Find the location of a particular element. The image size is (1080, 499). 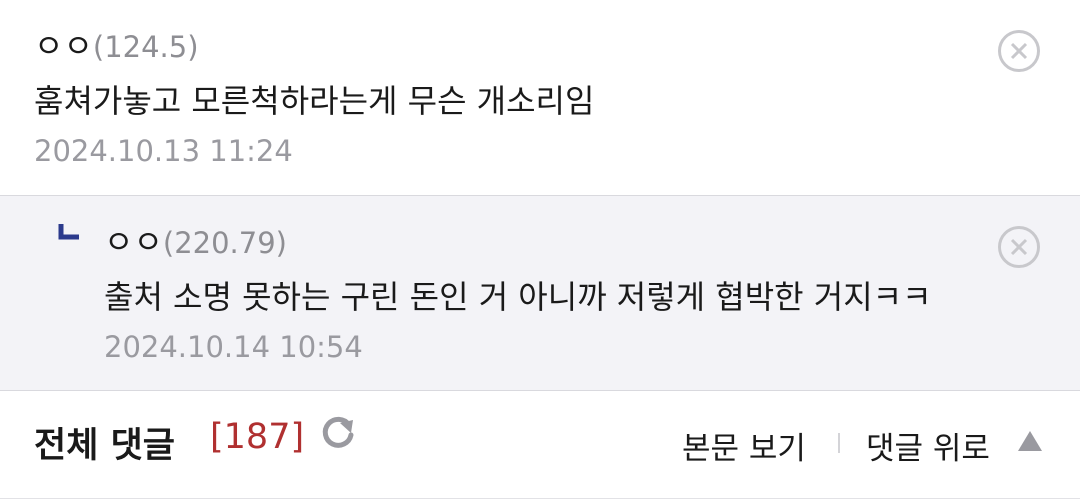

reply-arrow-icon is located at coordinates (68, 232).